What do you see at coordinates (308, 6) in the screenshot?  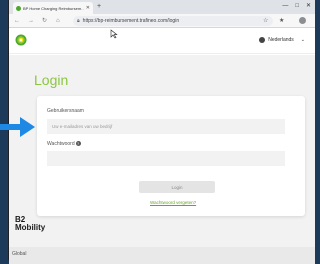 I see `close-window-icon: ✕` at bounding box center [308, 6].